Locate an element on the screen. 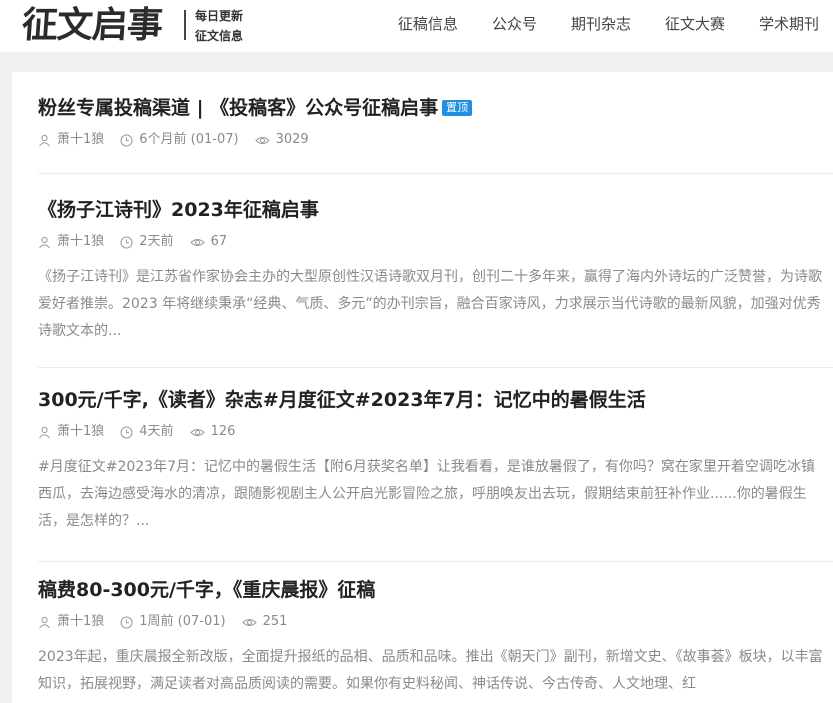  site-header: 征文启事 每日更新 征文信息 征稿信息 公众号 期刊杂志 征文大赛 学术期刊 is located at coordinates (416, 26).